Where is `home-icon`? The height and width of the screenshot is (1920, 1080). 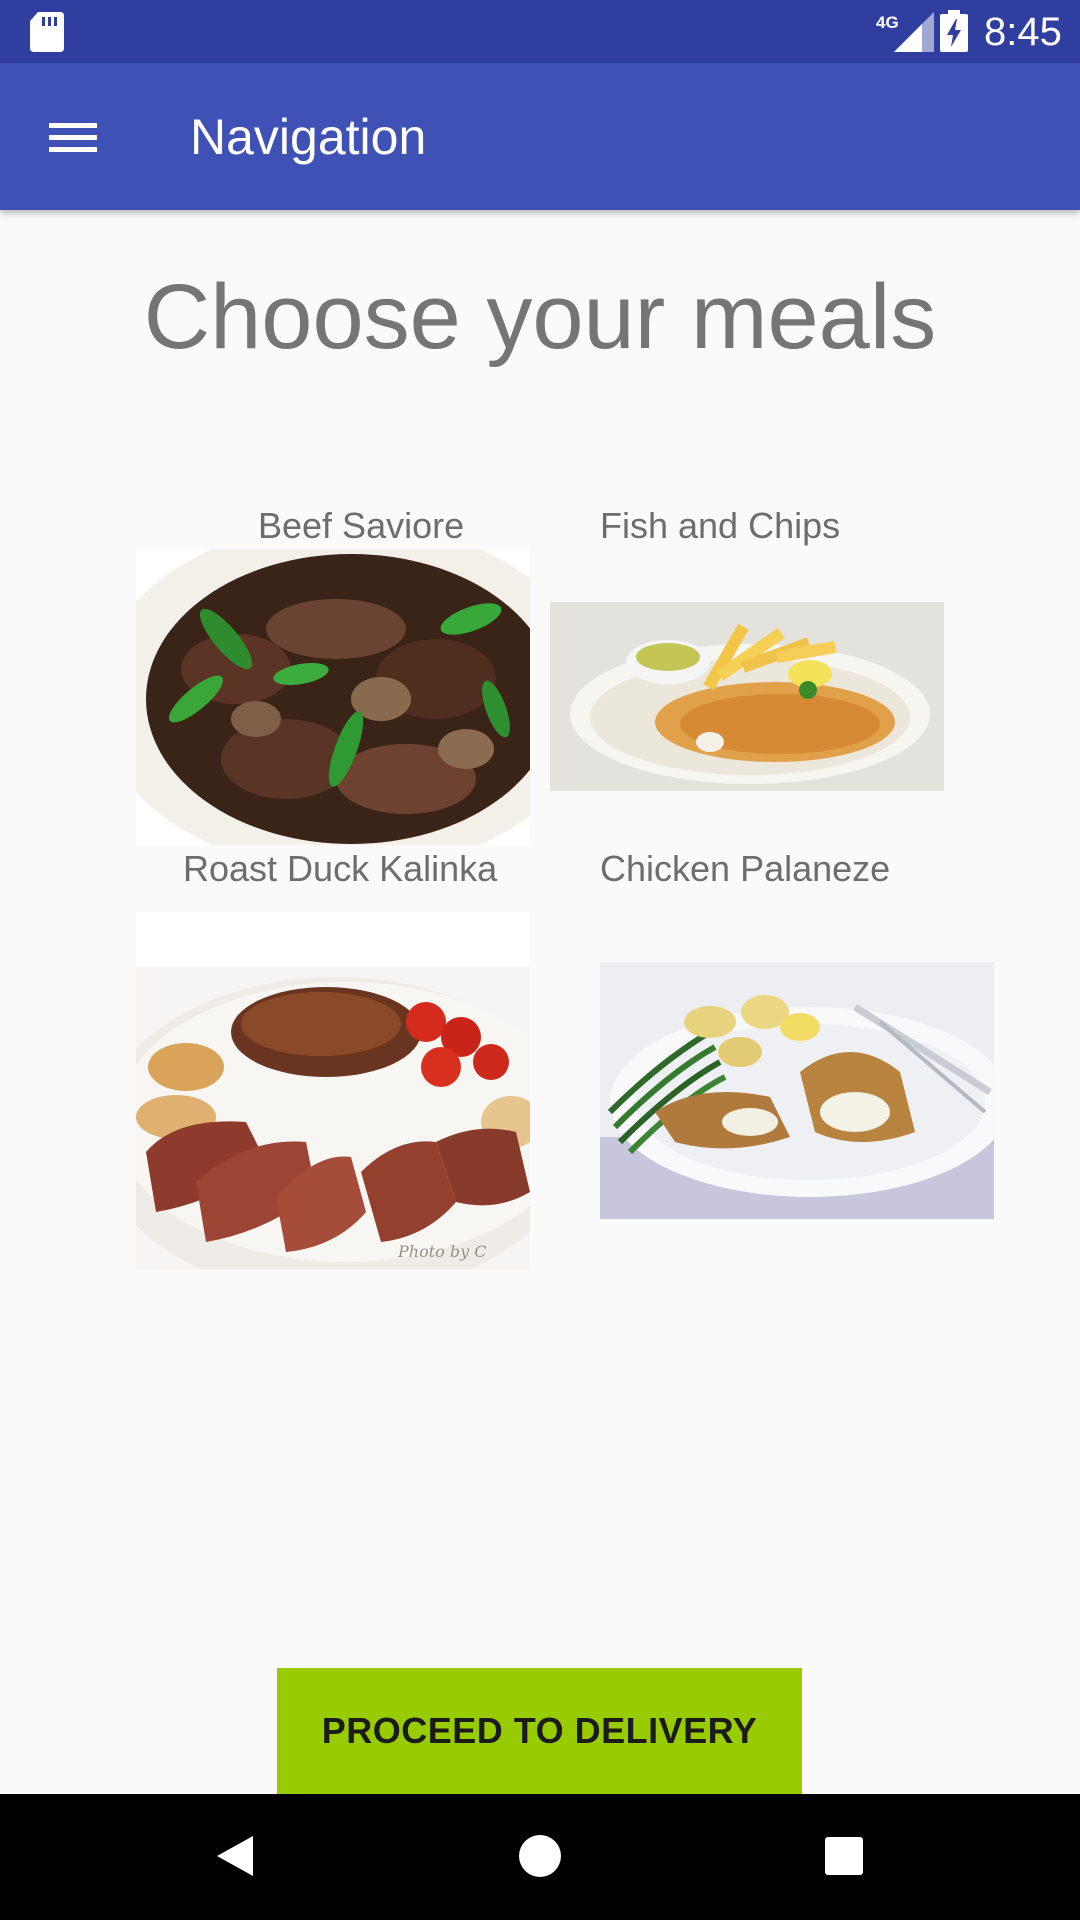
home-icon is located at coordinates (540, 1856).